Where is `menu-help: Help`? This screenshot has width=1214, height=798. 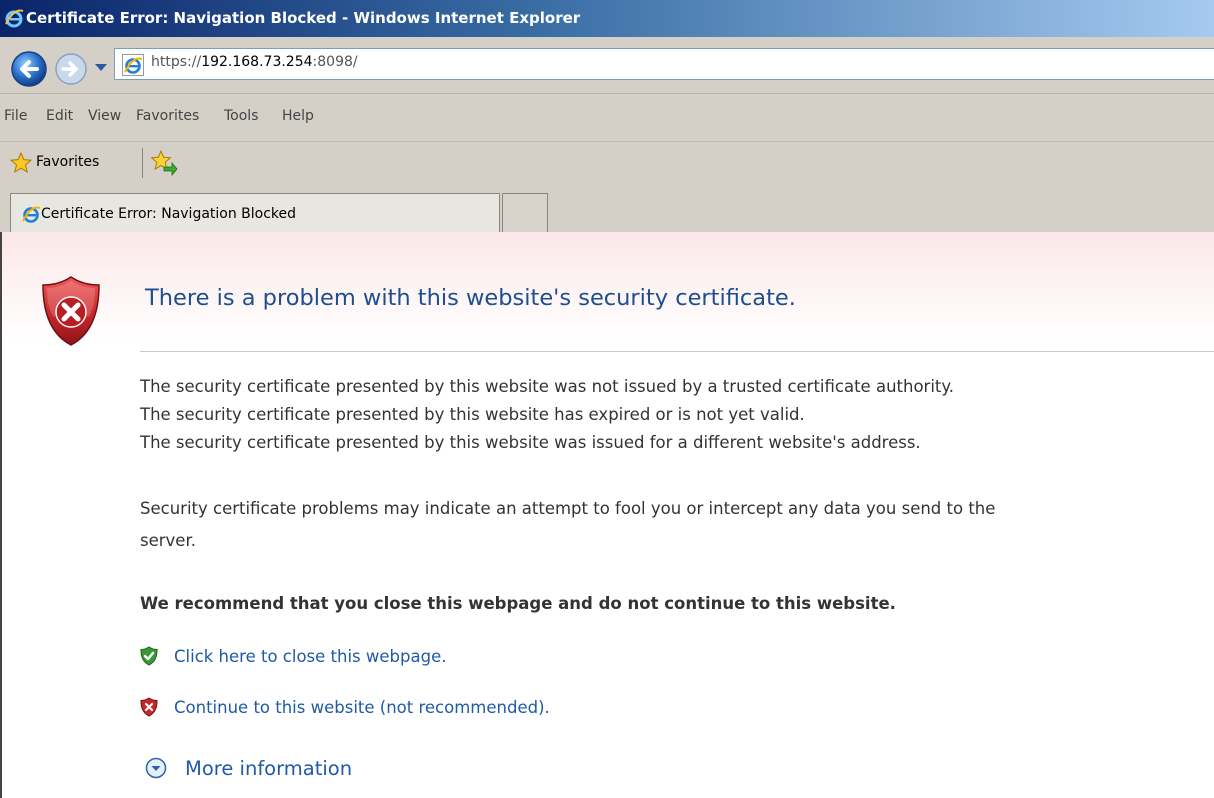 menu-help: Help is located at coordinates (298, 116).